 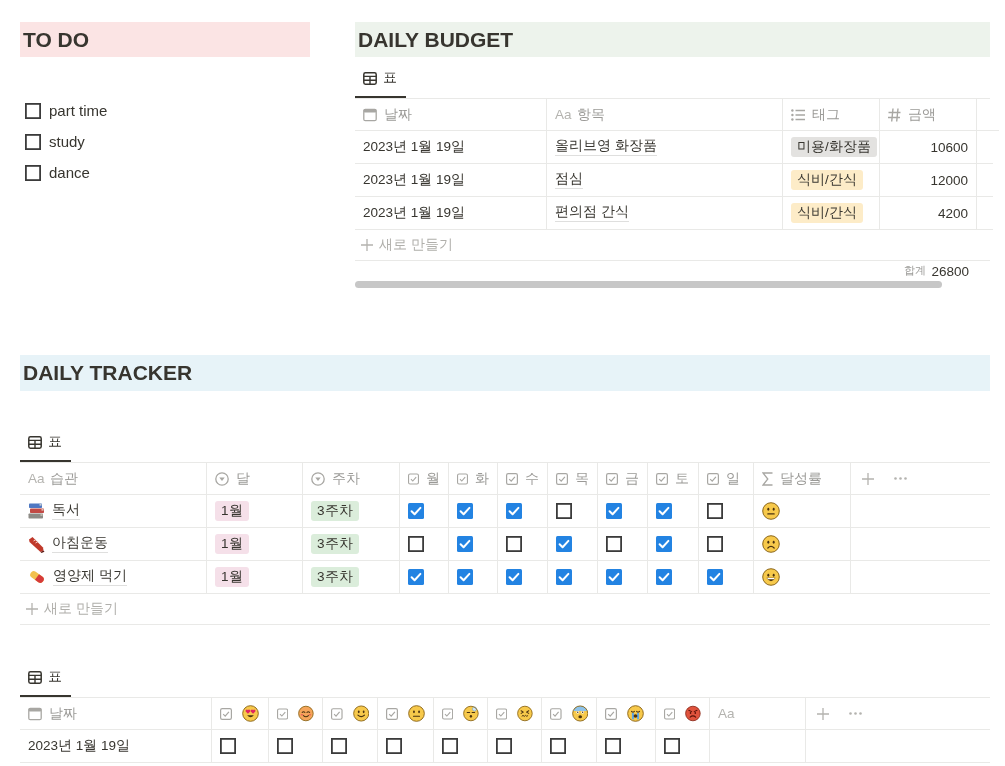 I want to click on column-header: 달성률, so click(x=802, y=479).